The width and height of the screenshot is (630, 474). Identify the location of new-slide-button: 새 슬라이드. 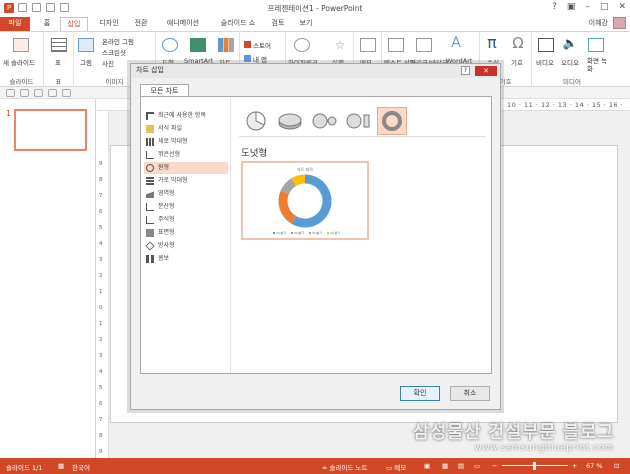
(19, 62).